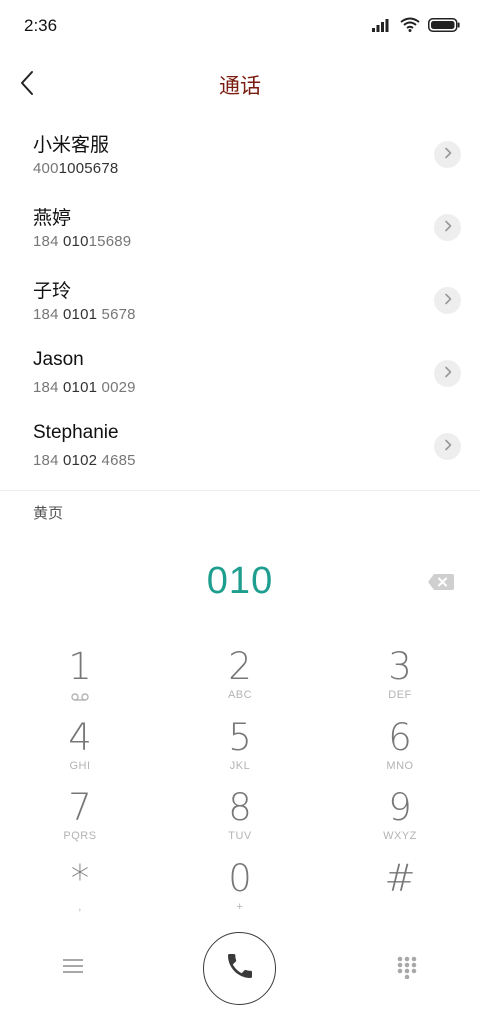 The height and width of the screenshot is (1013, 480). I want to click on backspace-icon, so click(441, 585).